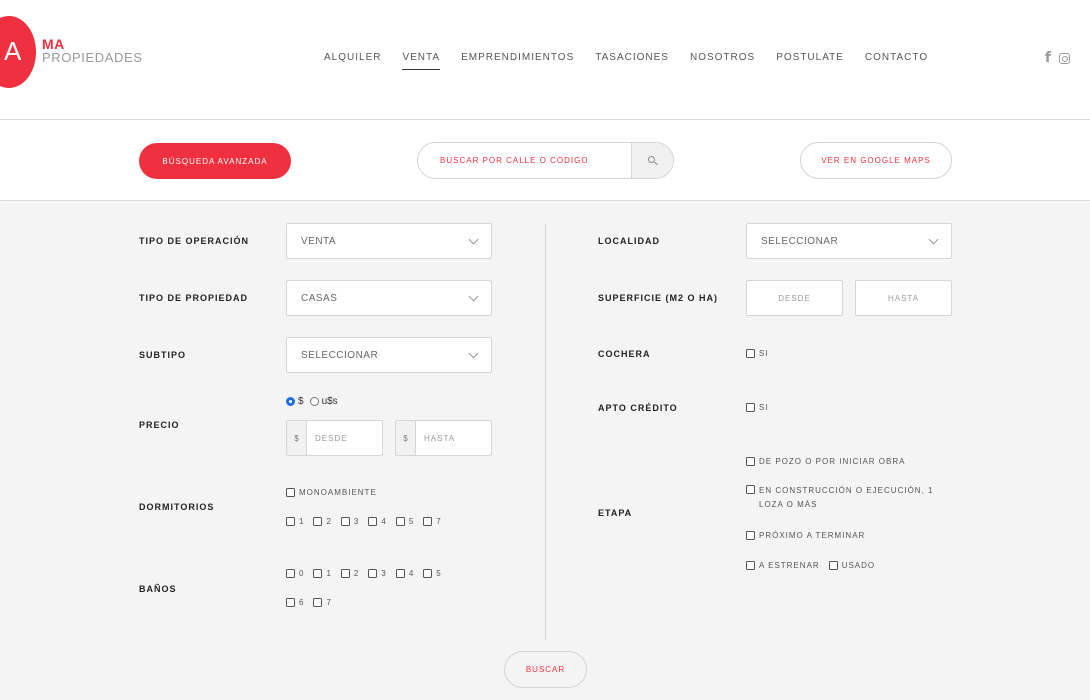  I want to click on bedrooms-option-label: 4, so click(384, 521).